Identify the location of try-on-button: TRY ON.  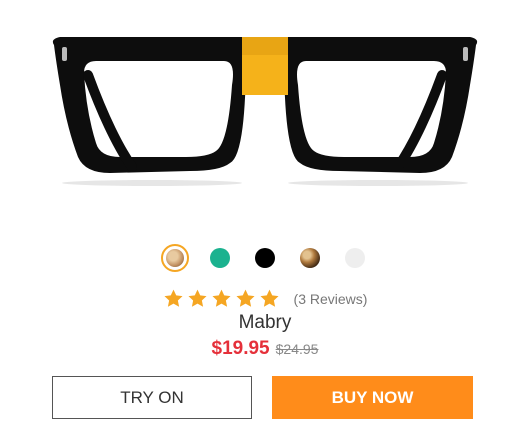
(152, 397).